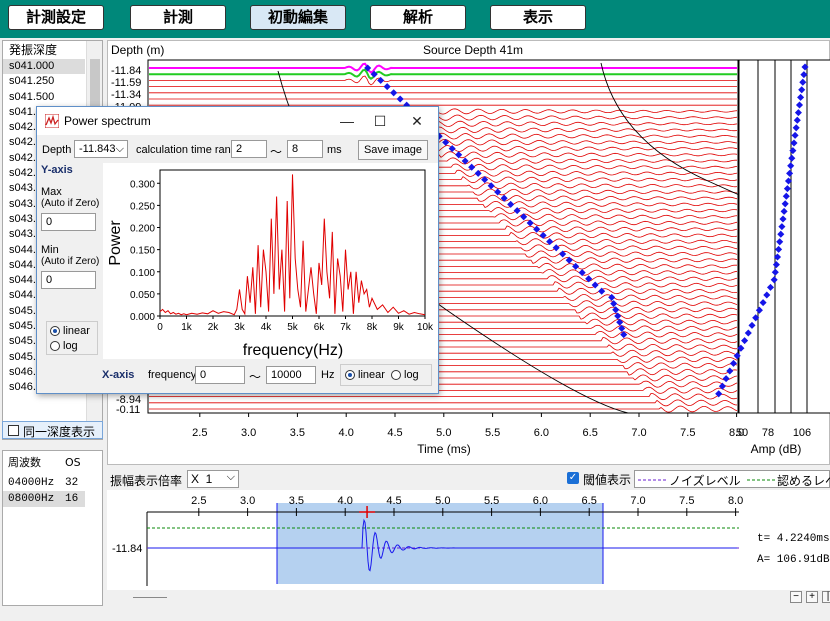 Image resolution: width=830 pixels, height=621 pixels. Describe the element at coordinates (334, 150) in the screenshot. I see `time-unit-label: ms` at that location.